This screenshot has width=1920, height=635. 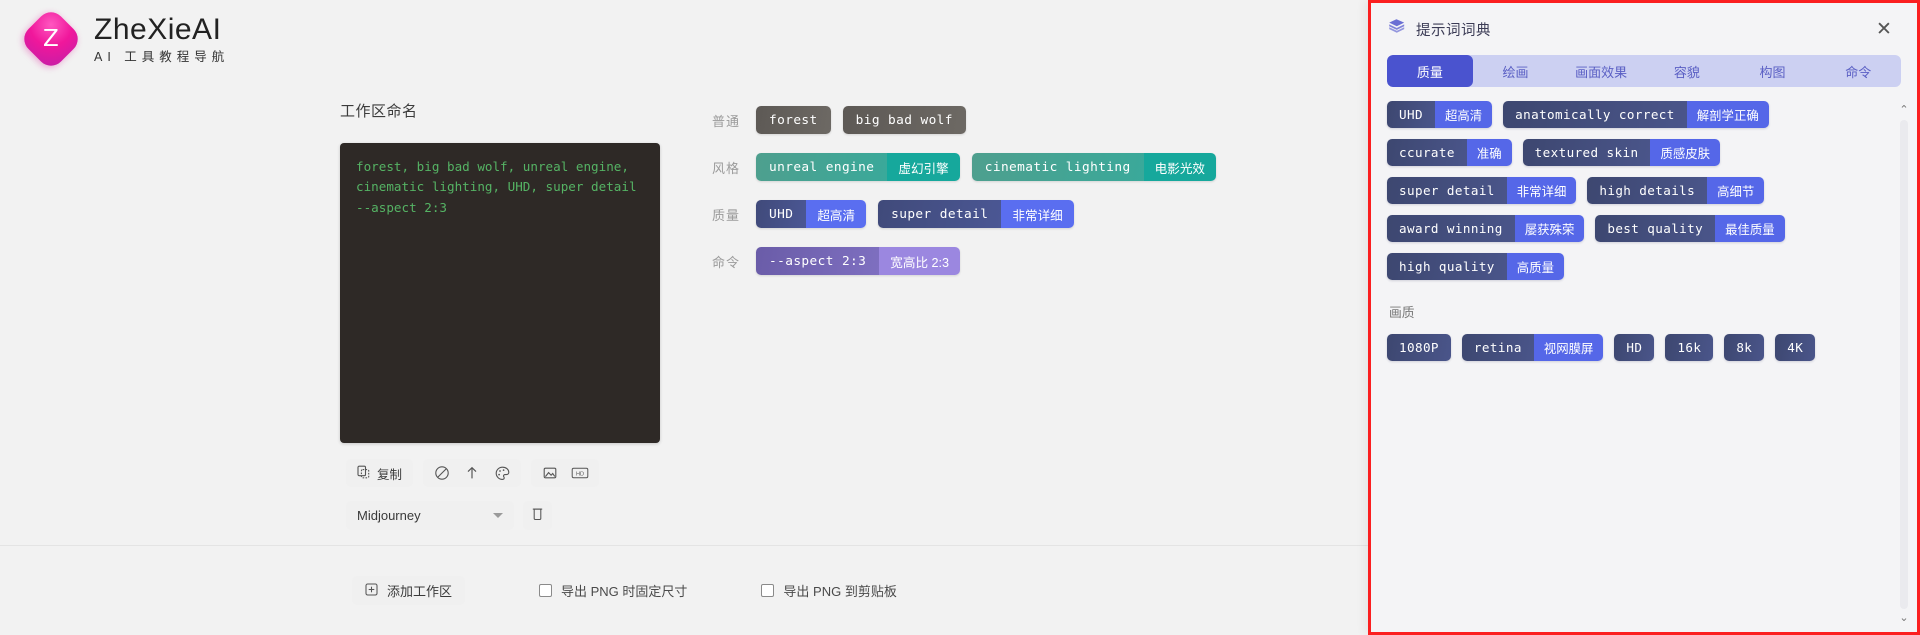 I want to click on prompt-tag-en: --aspect 2:3, so click(x=818, y=261).